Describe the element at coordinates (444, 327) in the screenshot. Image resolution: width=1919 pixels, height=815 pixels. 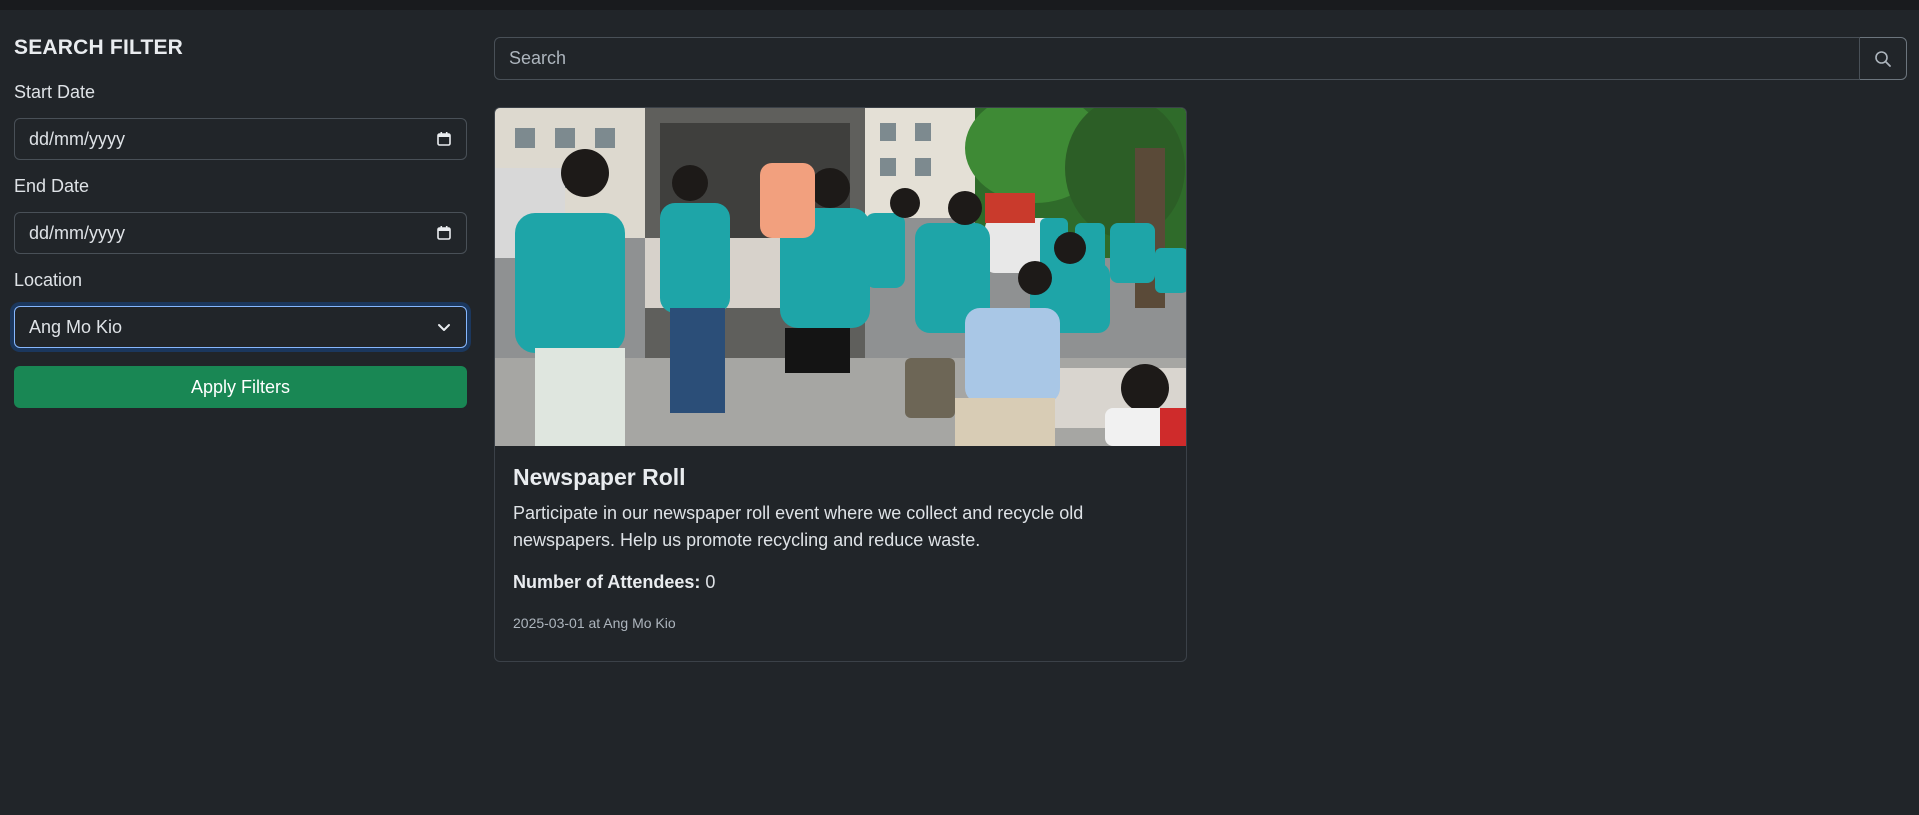
I see `chevron-down-icon` at that location.